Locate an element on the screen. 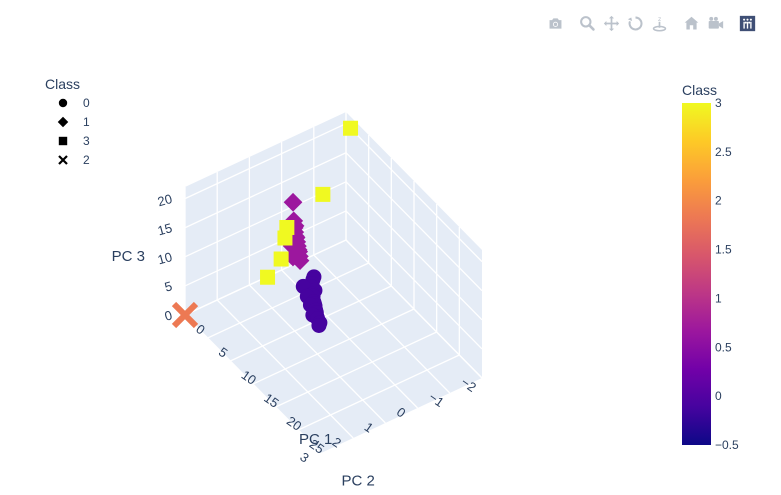 The height and width of the screenshot is (495, 781). y-tick-label: 3 is located at coordinates (304, 457).